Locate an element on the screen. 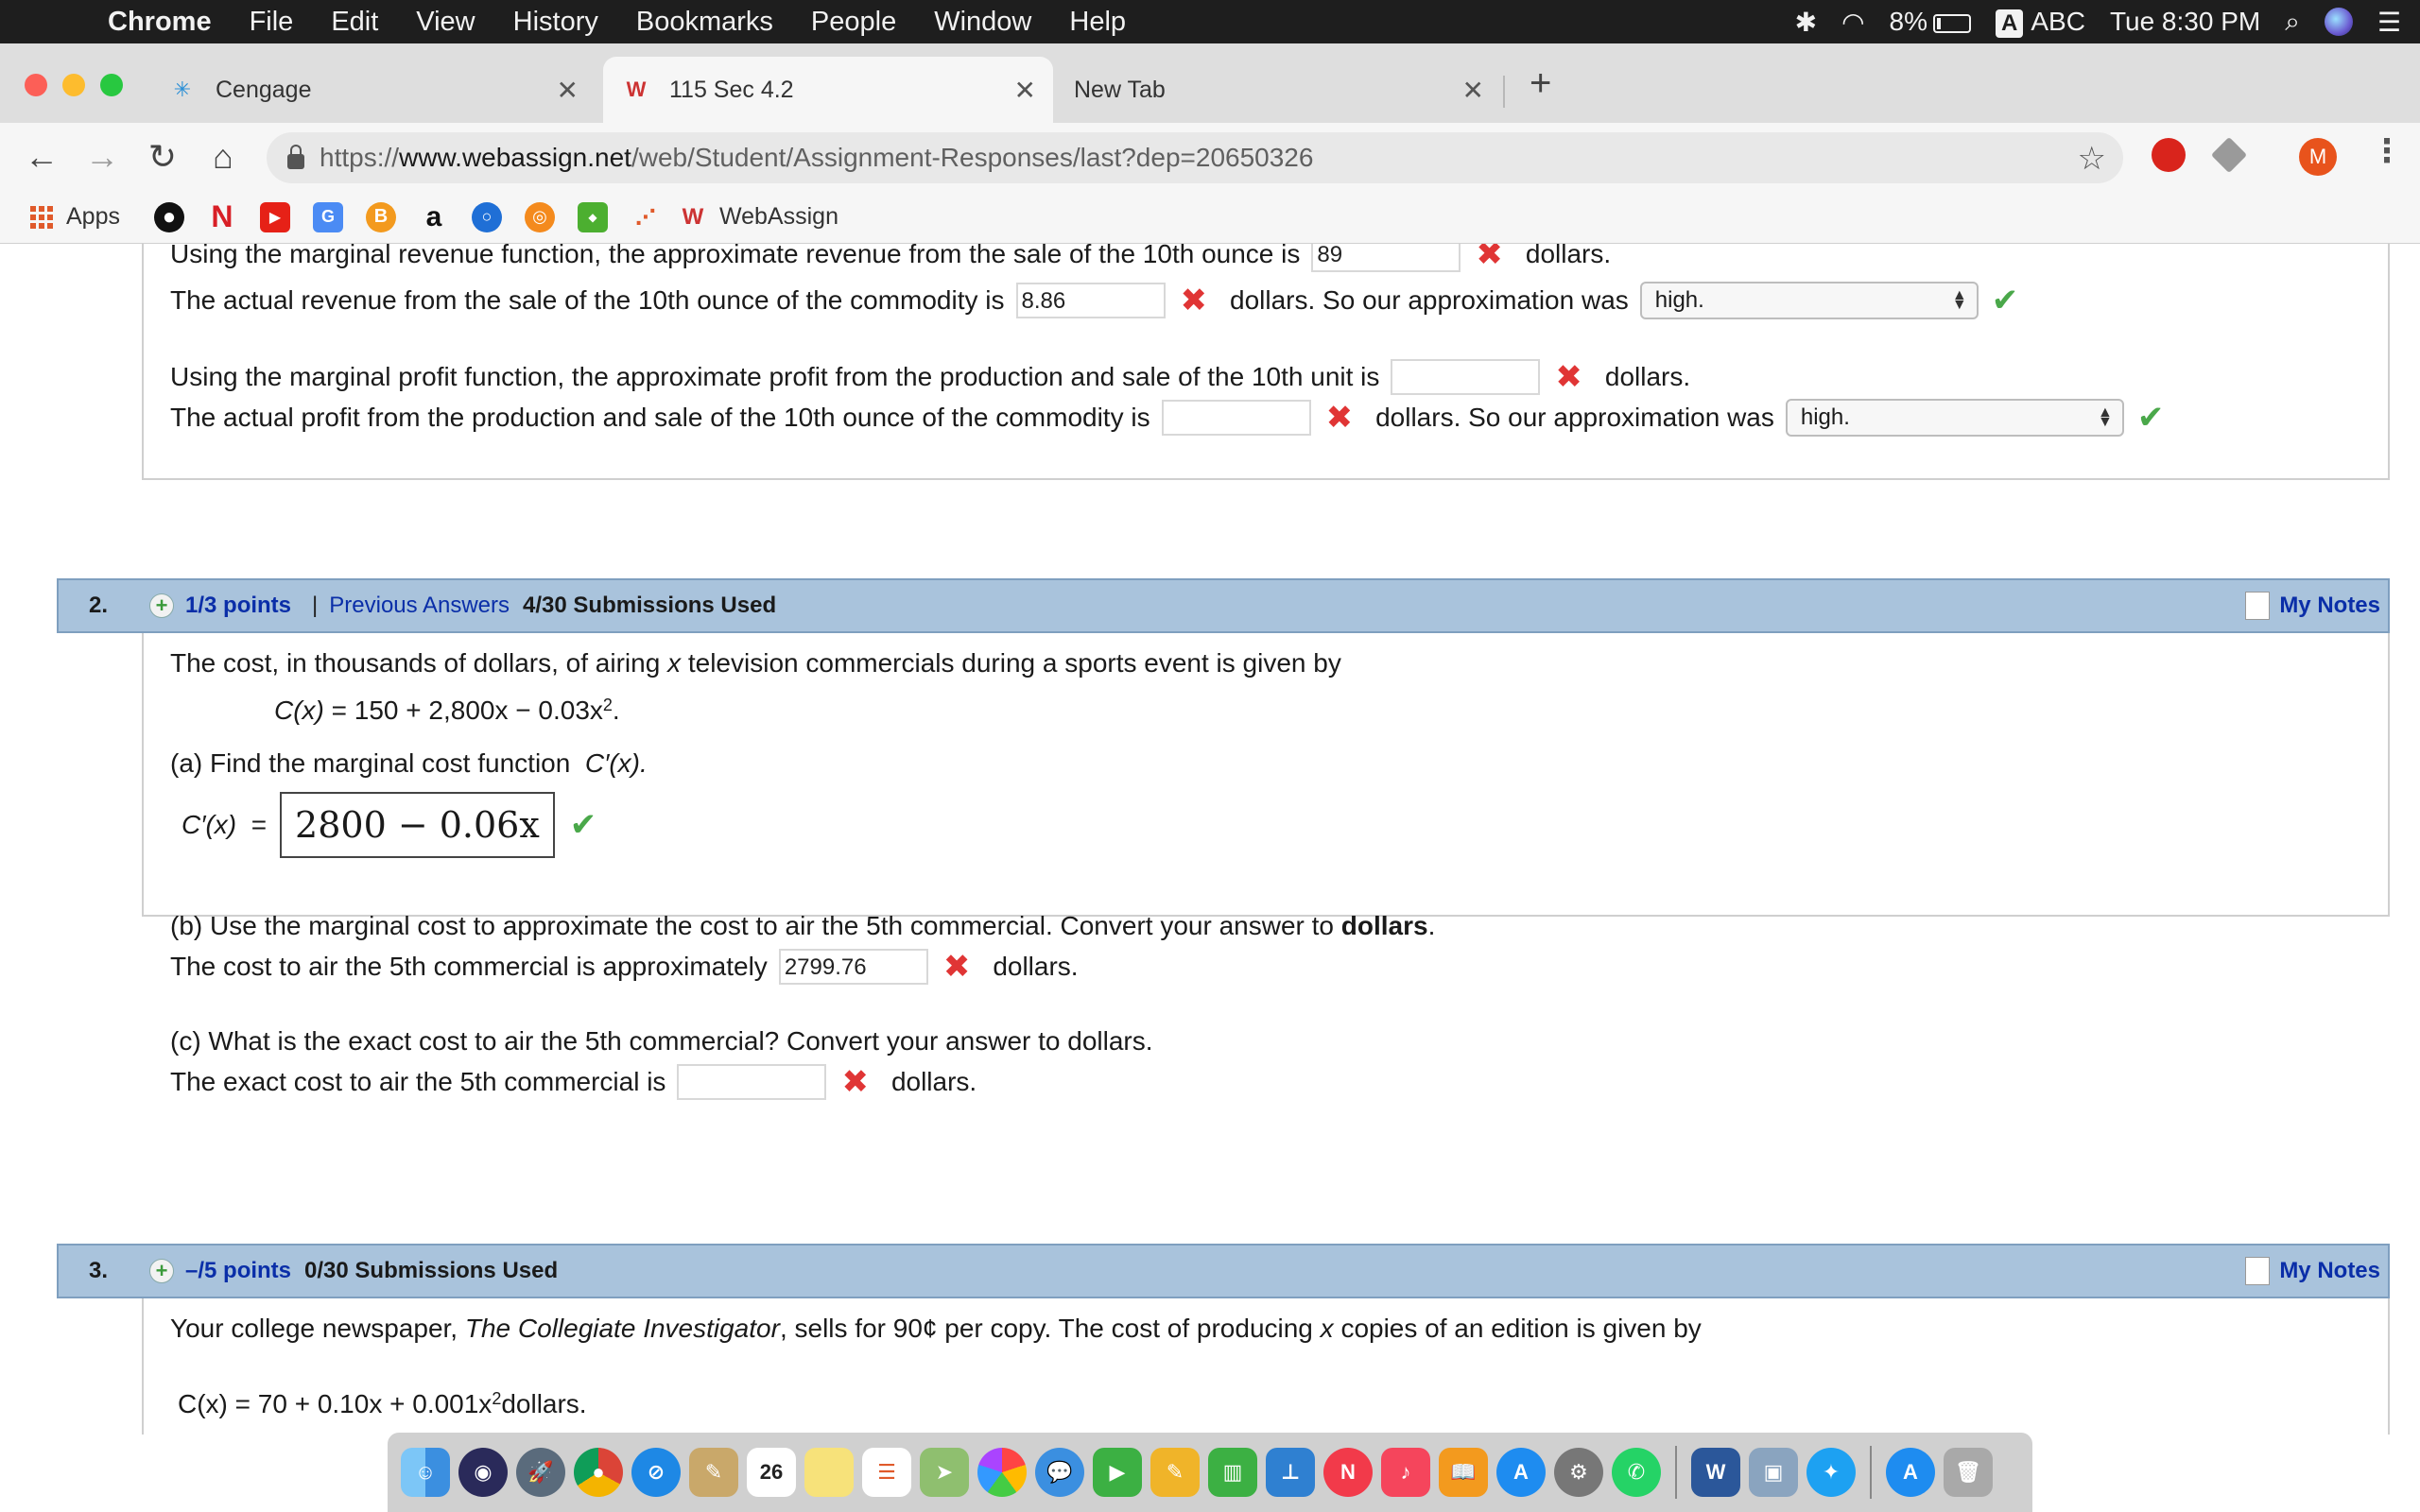 The width and height of the screenshot is (2420, 1512). battery-percent: 8% is located at coordinates (1908, 21).